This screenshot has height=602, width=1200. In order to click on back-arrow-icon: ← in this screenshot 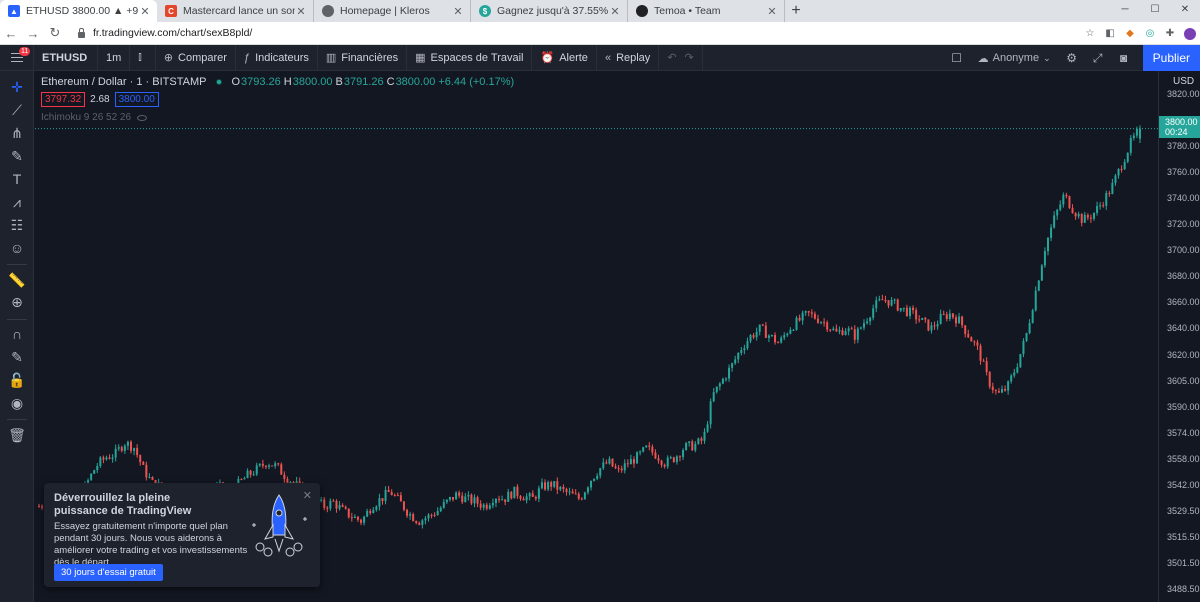, I will do `click(11, 33)`.